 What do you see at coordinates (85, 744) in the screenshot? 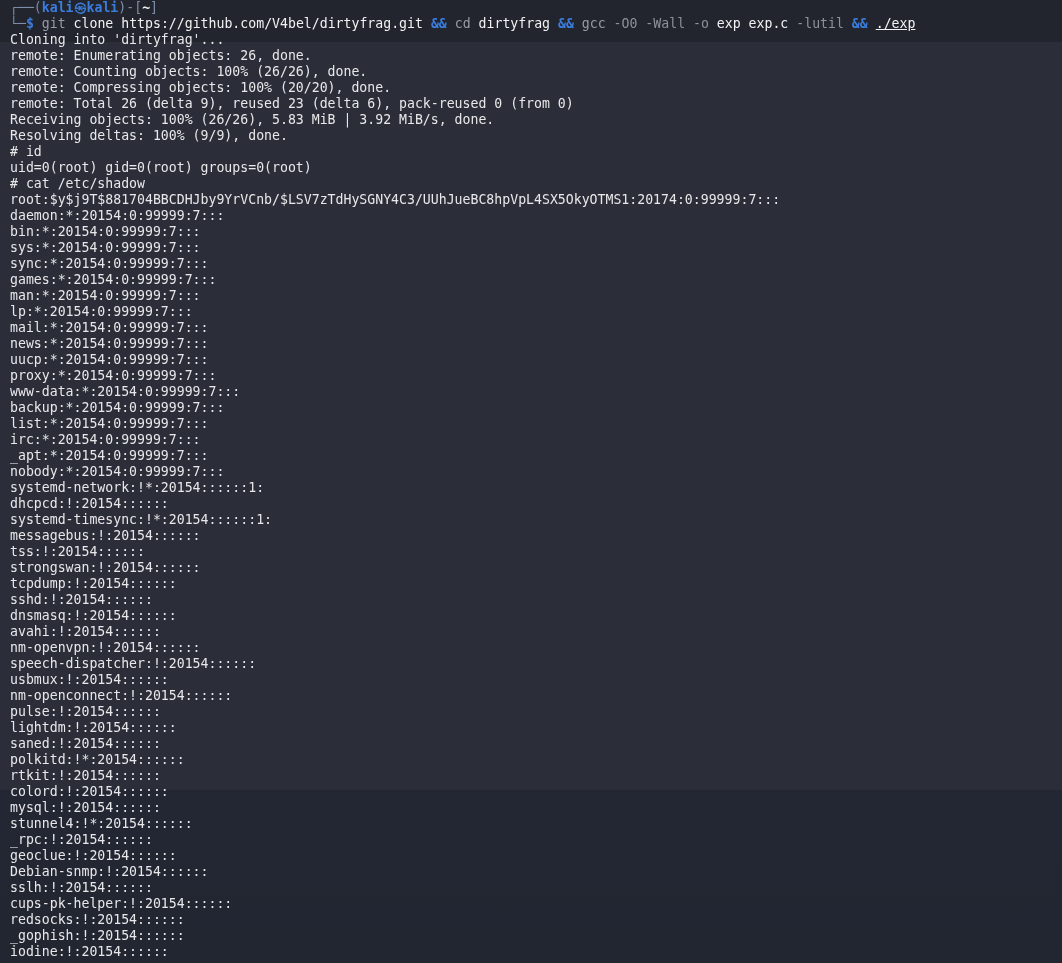
I see `output-line: saned:!:20154::::::` at bounding box center [85, 744].